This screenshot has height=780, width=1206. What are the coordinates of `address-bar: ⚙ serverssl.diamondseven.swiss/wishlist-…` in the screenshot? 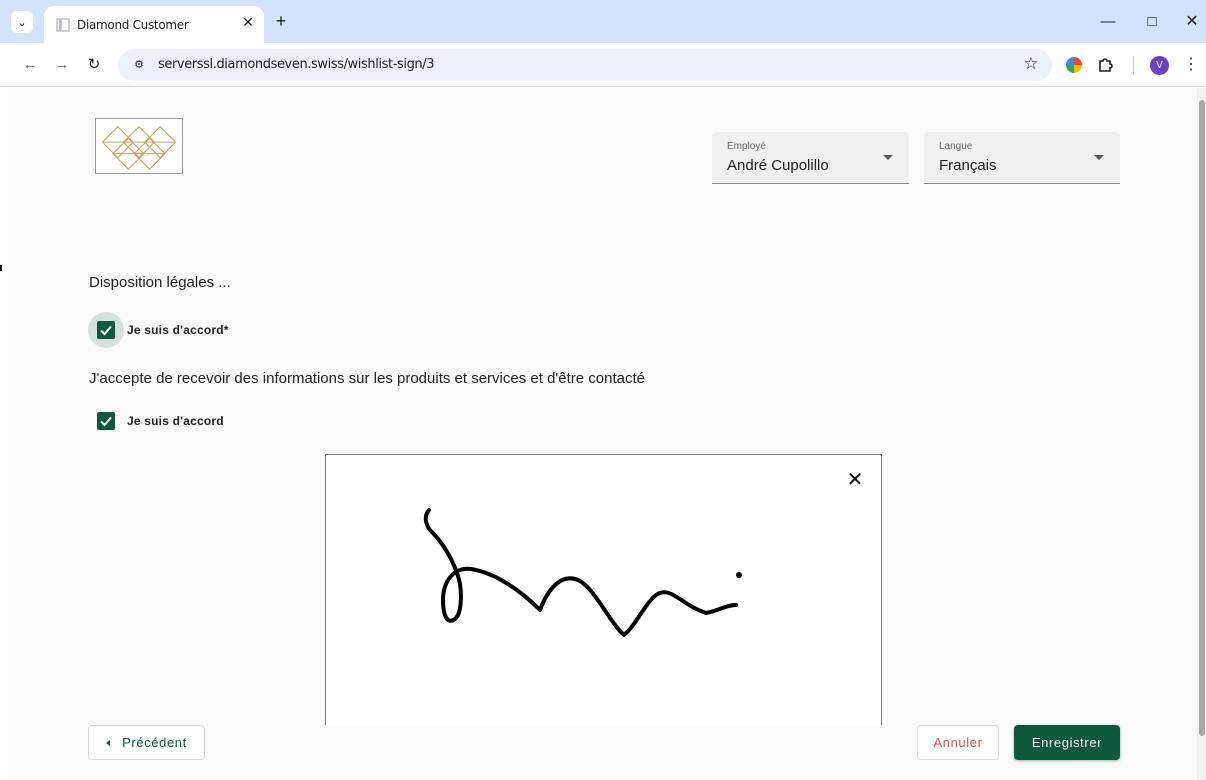 It's located at (585, 65).